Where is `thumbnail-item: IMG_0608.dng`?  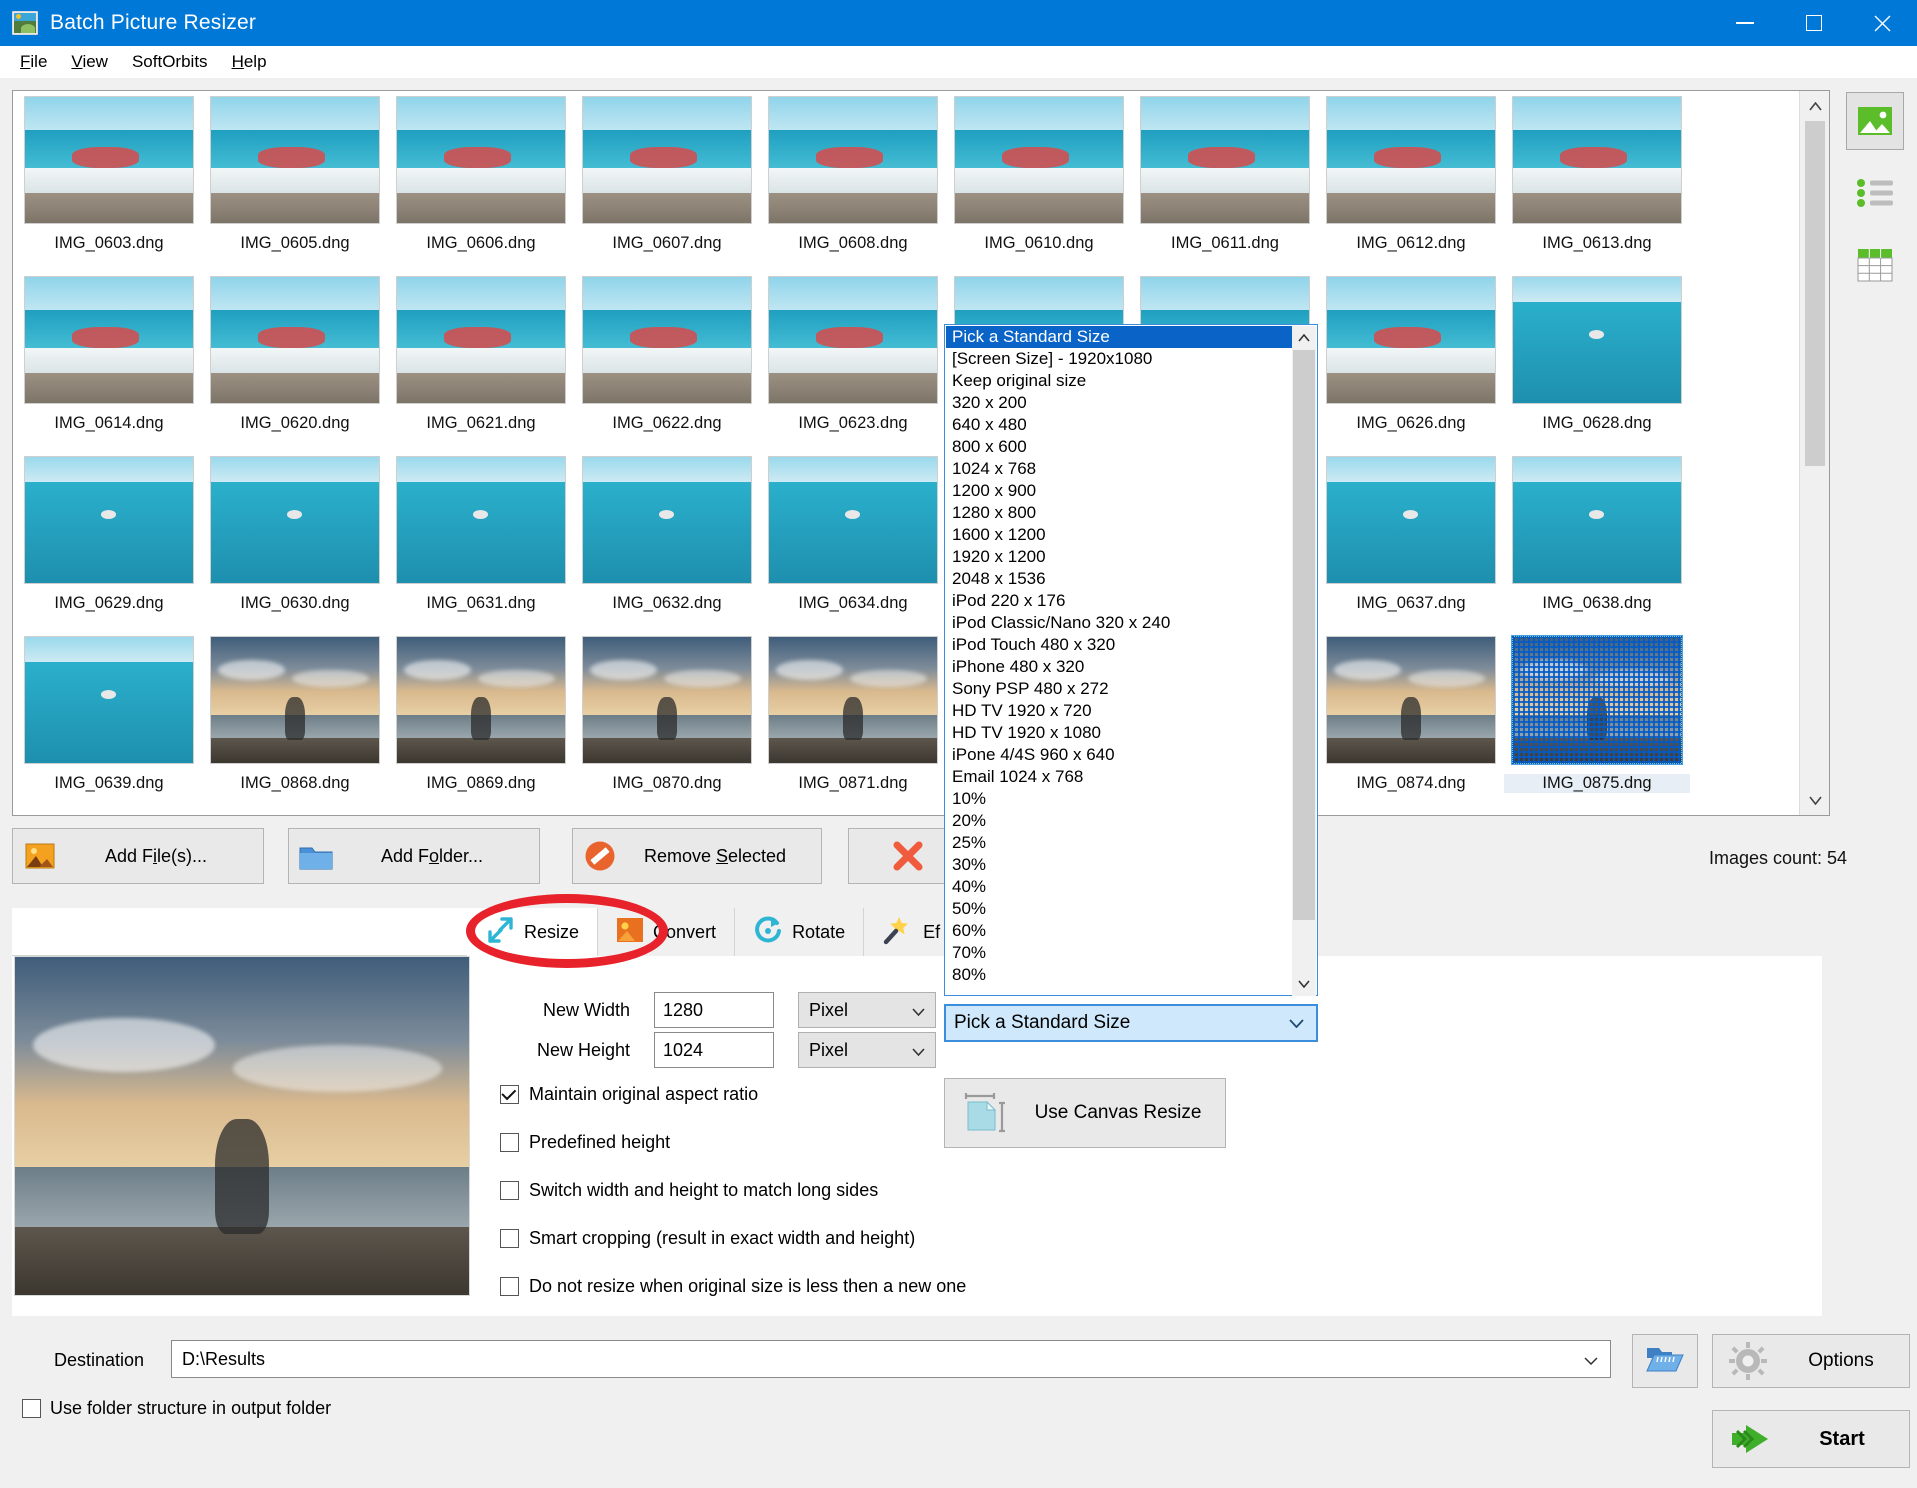 thumbnail-item: IMG_0608.dng is located at coordinates (853, 181).